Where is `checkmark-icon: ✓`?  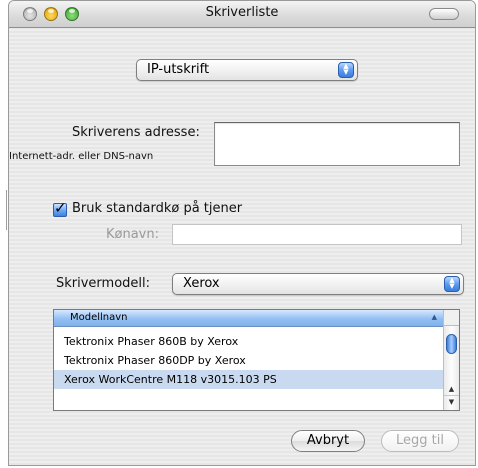 checkmark-icon: ✓ is located at coordinates (60, 208).